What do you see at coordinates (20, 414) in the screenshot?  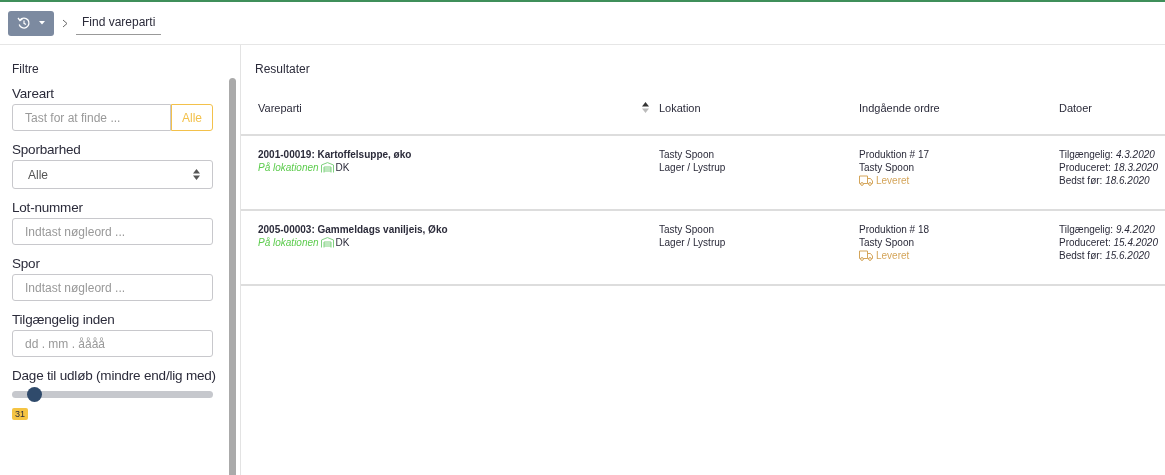 I see `value-badge: 31` at bounding box center [20, 414].